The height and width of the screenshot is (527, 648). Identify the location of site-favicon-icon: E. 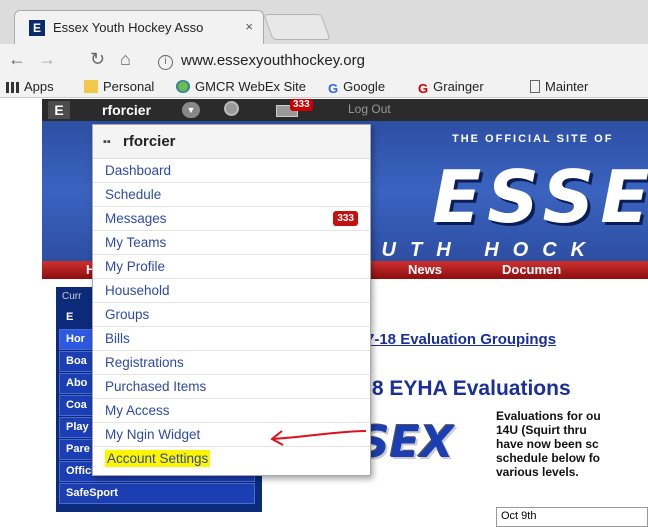
(37, 28).